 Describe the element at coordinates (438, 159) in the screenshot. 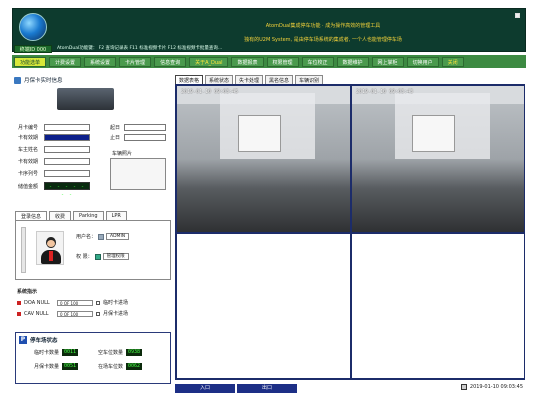

I see `camera-view-2: 2019-01-10 09:03:43` at that location.